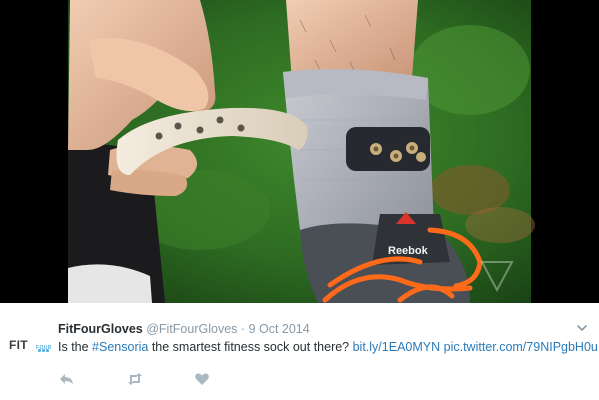  What do you see at coordinates (100, 329) in the screenshot?
I see `display-name: FitFourGloves` at bounding box center [100, 329].